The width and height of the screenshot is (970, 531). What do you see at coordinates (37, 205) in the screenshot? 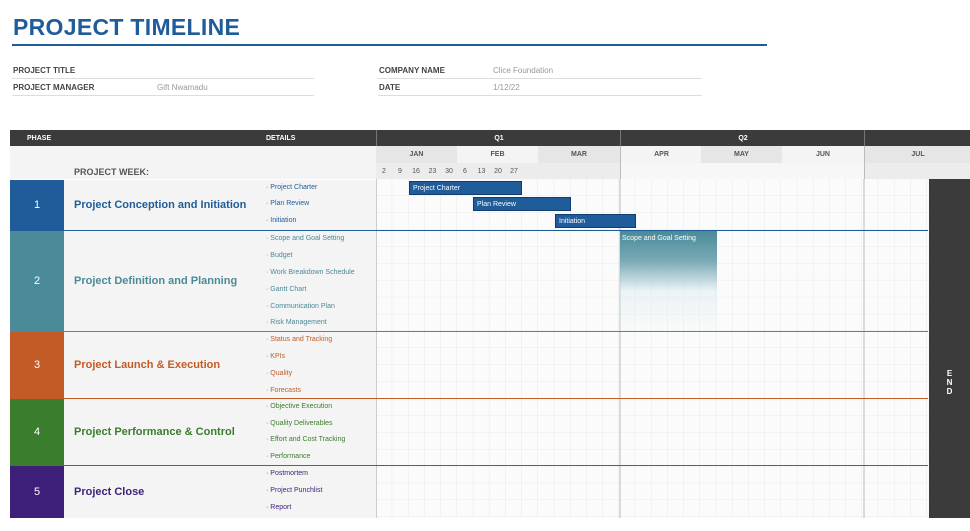
I see `phase-number-1: 1` at bounding box center [37, 205].